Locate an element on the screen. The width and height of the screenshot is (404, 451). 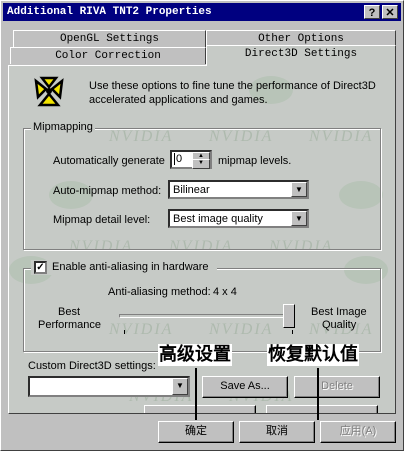
tab-opengl-settings: OpenGL Settings is located at coordinates (109, 38).